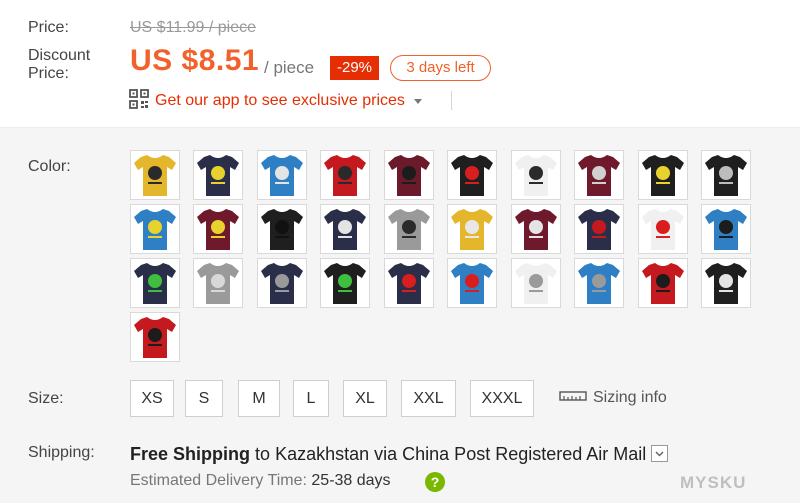 This screenshot has height=503, width=800. What do you see at coordinates (417, 101) in the screenshot?
I see `caret-down-icon` at bounding box center [417, 101].